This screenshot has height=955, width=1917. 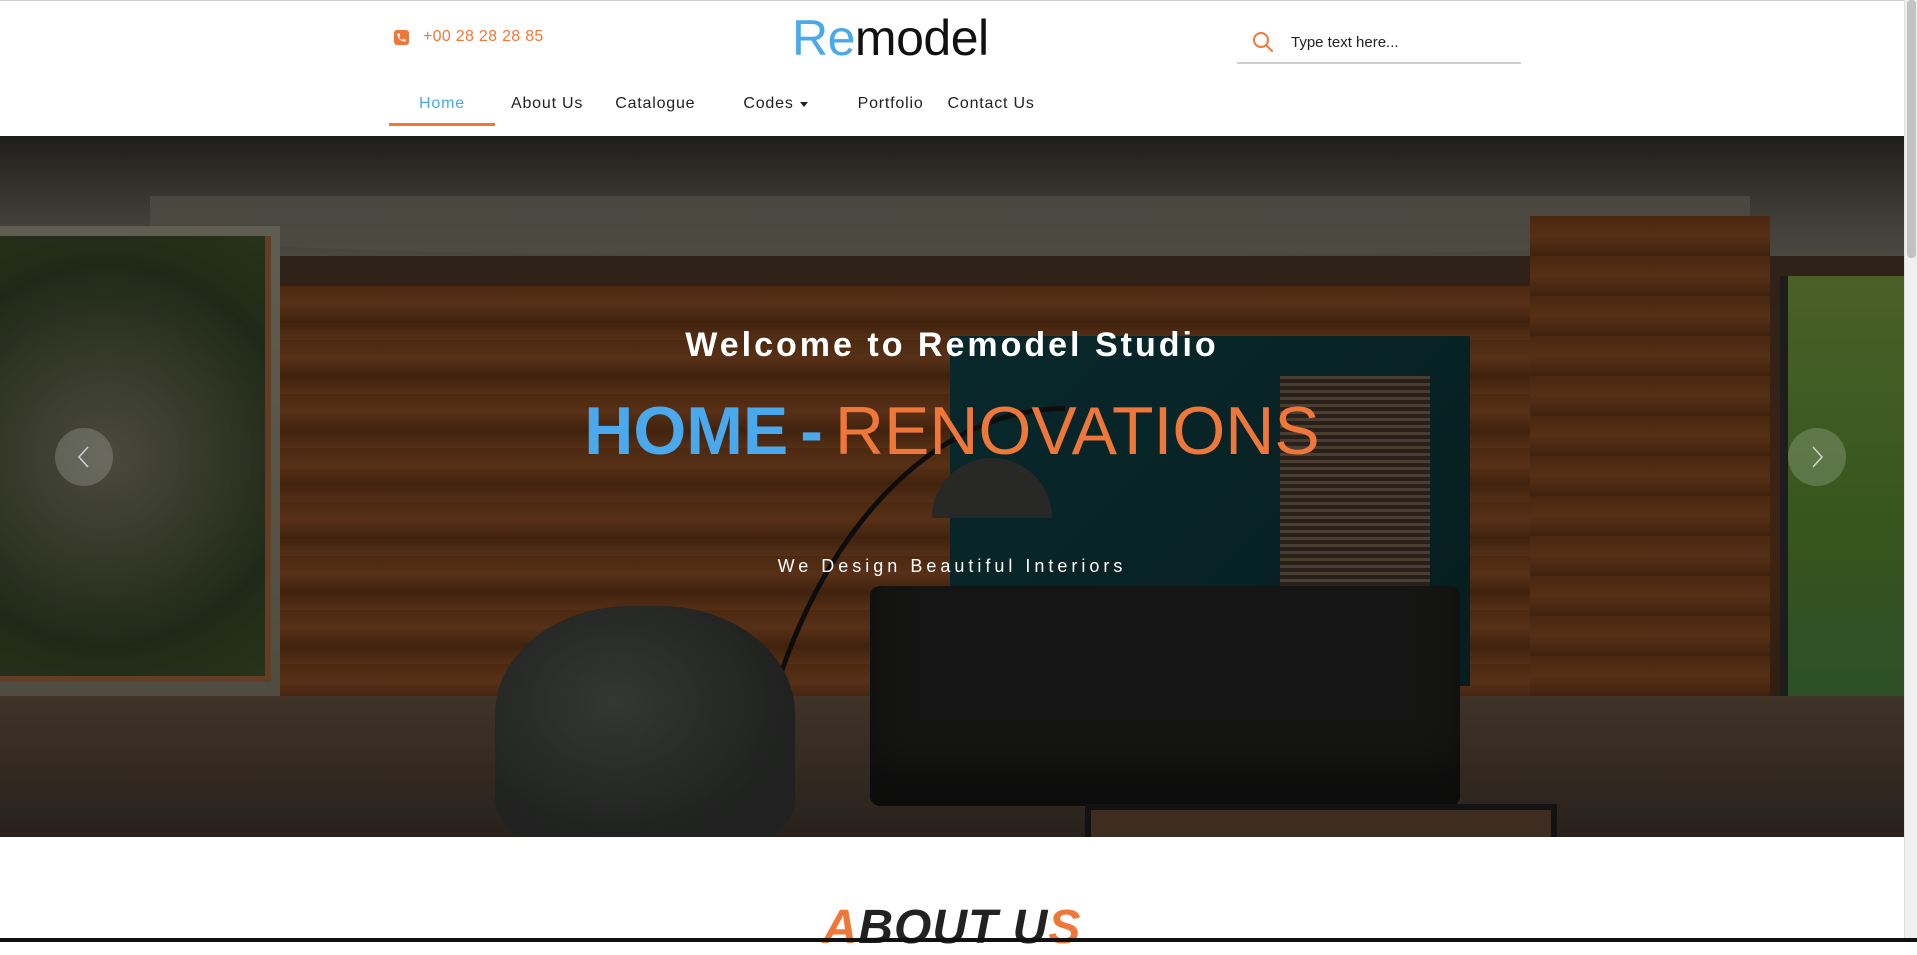 What do you see at coordinates (442, 105) in the screenshot?
I see `nav-home: Home` at bounding box center [442, 105].